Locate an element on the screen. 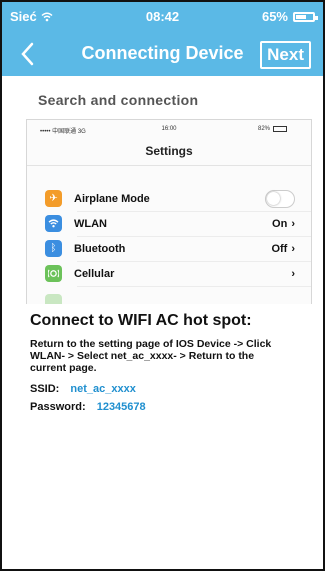 The image size is (325, 571). screenshot-title: Settings is located at coordinates (169, 151).